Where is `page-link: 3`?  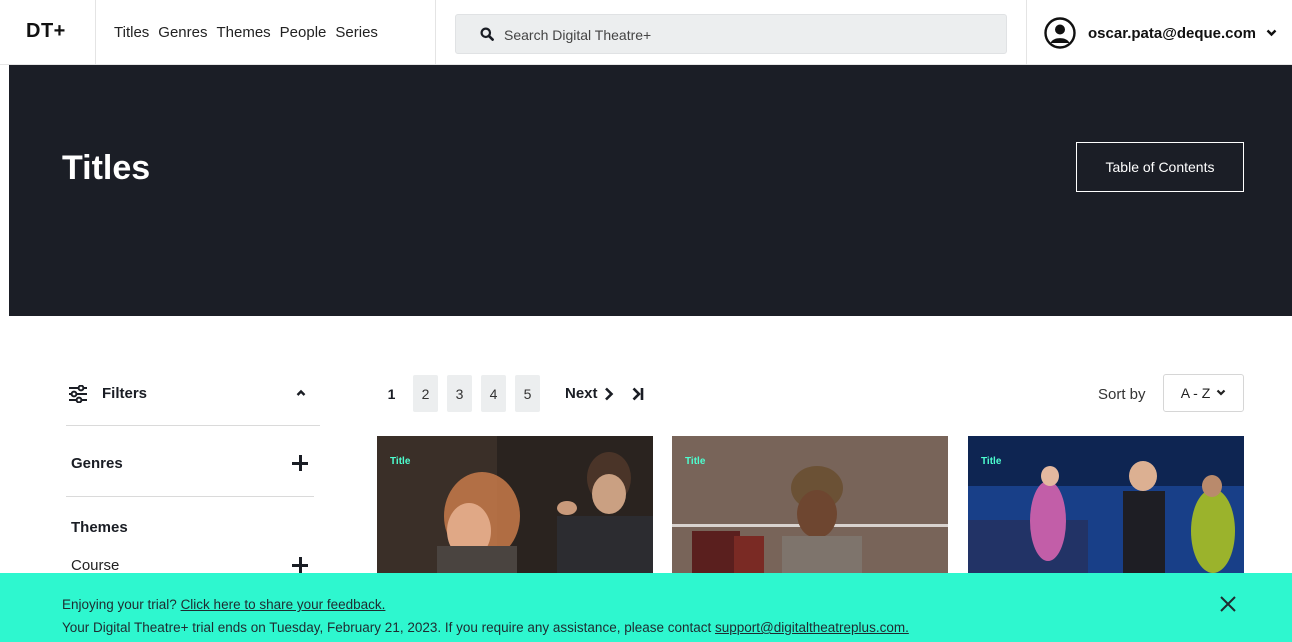
page-link: 3 is located at coordinates (459, 393).